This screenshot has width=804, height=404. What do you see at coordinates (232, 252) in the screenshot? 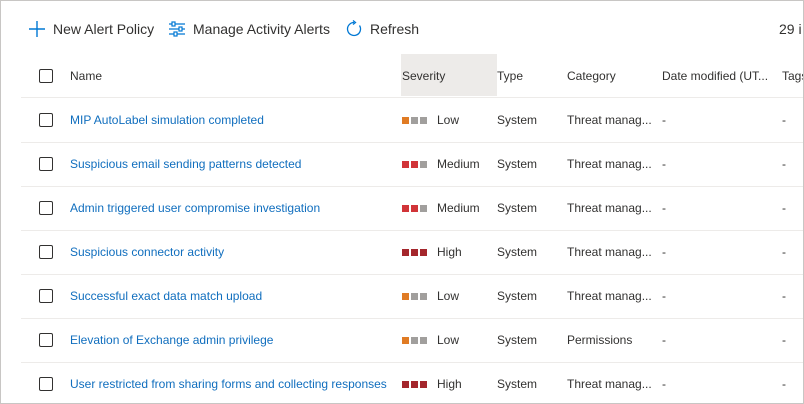
I see `policy-name-link: Suspicious connector activity` at bounding box center [232, 252].